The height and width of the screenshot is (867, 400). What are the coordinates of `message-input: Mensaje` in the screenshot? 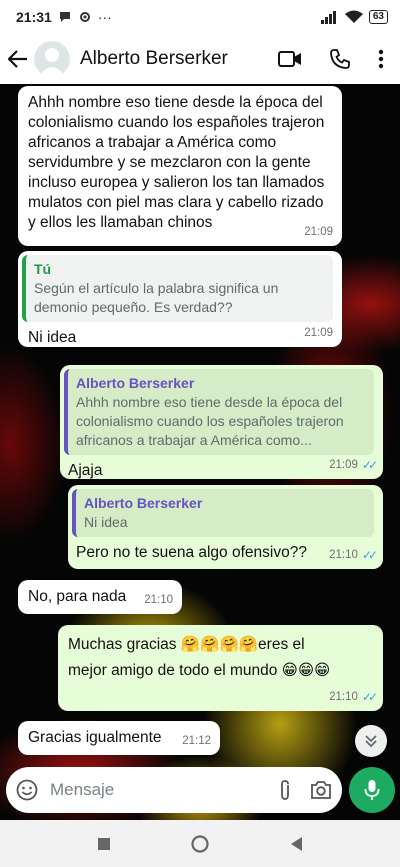 It's located at (164, 790).